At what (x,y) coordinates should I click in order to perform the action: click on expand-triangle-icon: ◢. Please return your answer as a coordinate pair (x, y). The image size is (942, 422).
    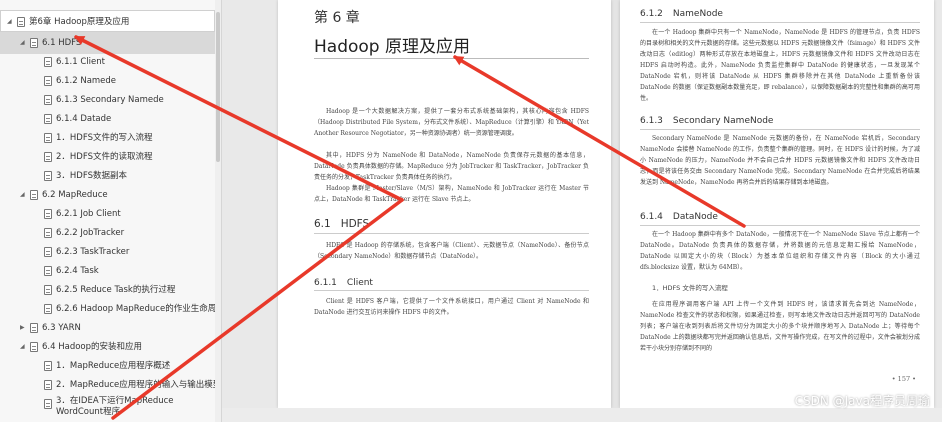
    Looking at the image, I should click on (9, 21).